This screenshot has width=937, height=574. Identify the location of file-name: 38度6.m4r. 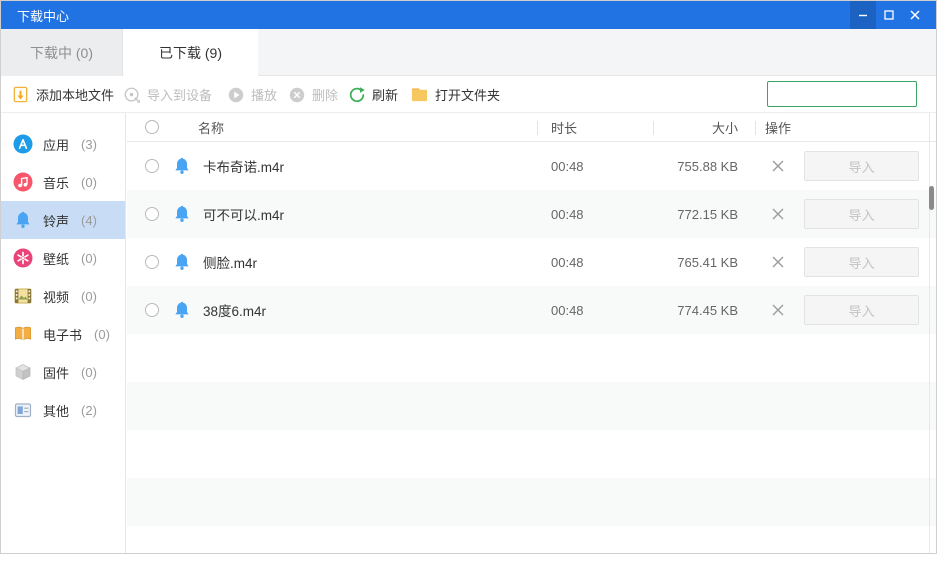
(235, 311).